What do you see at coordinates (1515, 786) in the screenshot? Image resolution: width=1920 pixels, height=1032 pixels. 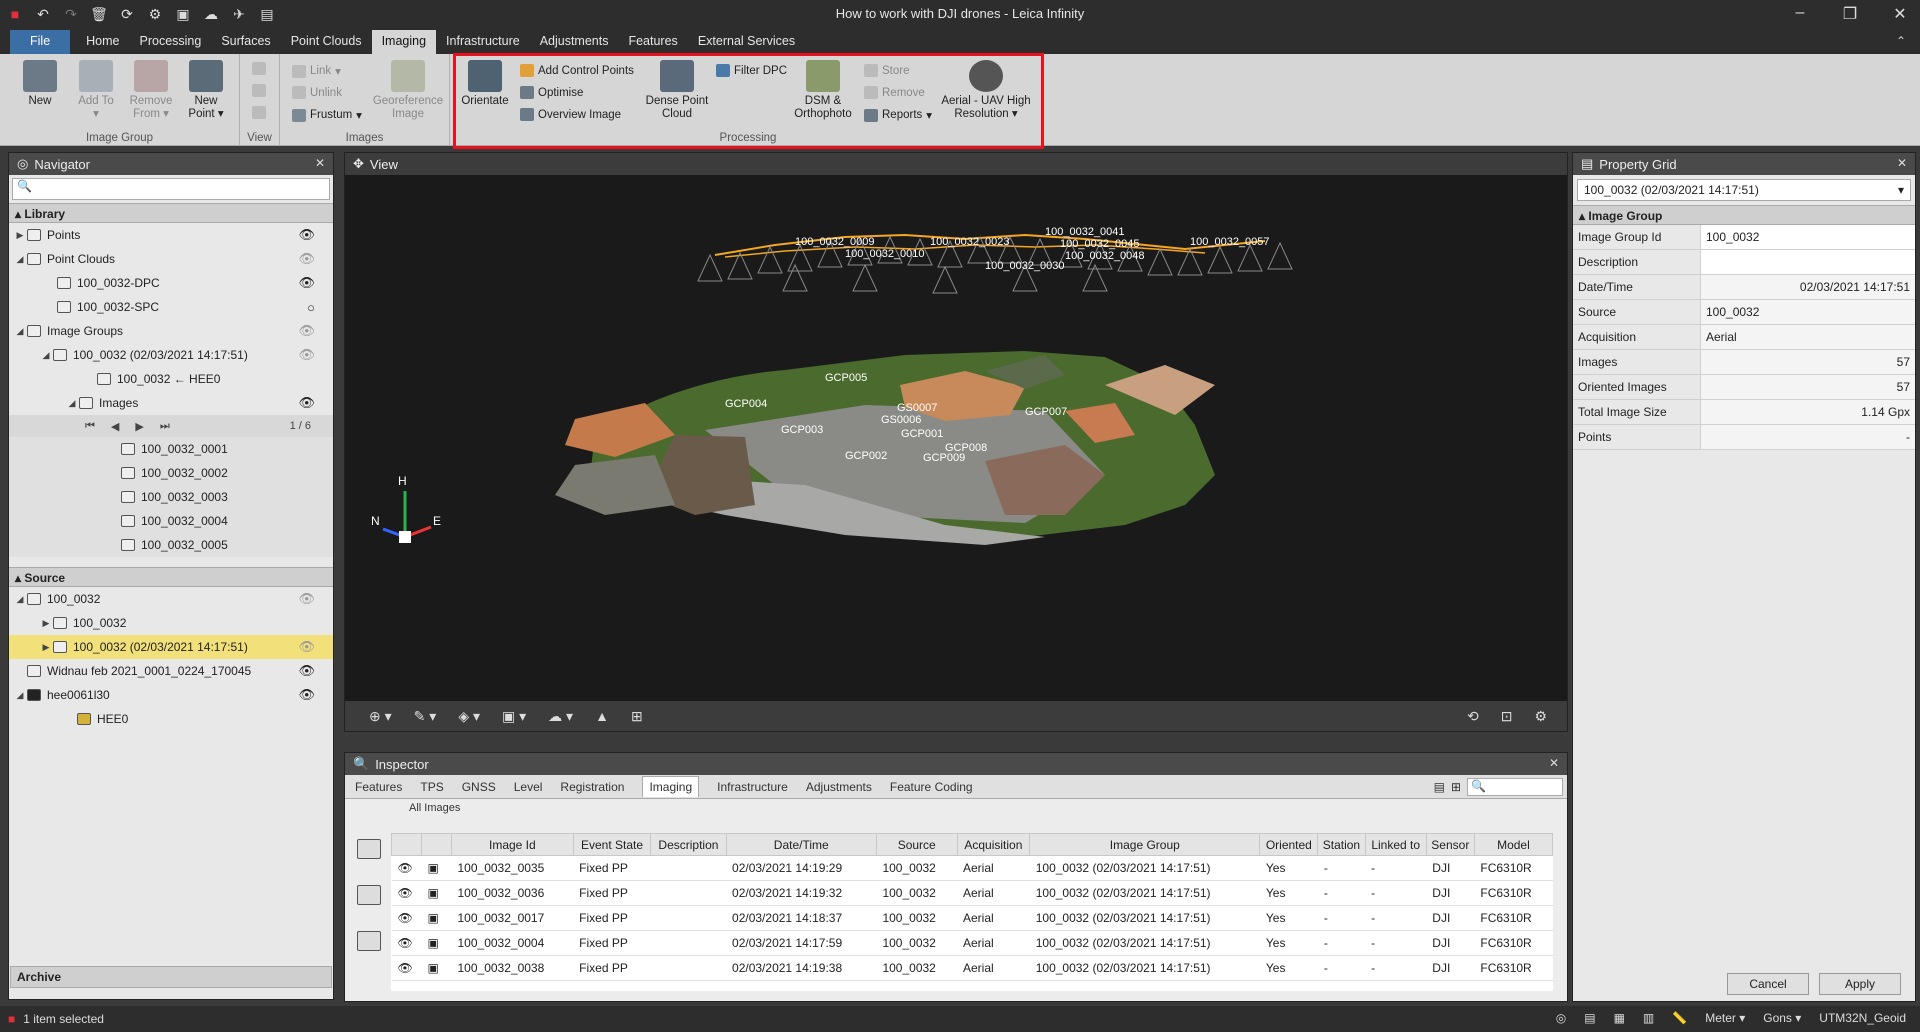 I see `inspector-search-input: 🔍` at bounding box center [1515, 786].